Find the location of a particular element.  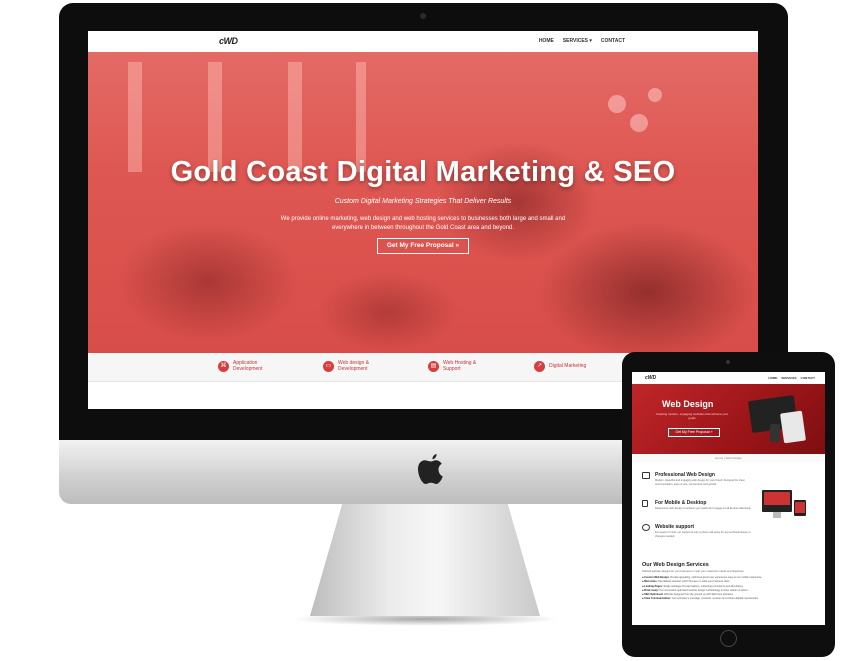

tablet-navbar: cWD HOME SERVICES CONTACT is located at coordinates (728, 378).